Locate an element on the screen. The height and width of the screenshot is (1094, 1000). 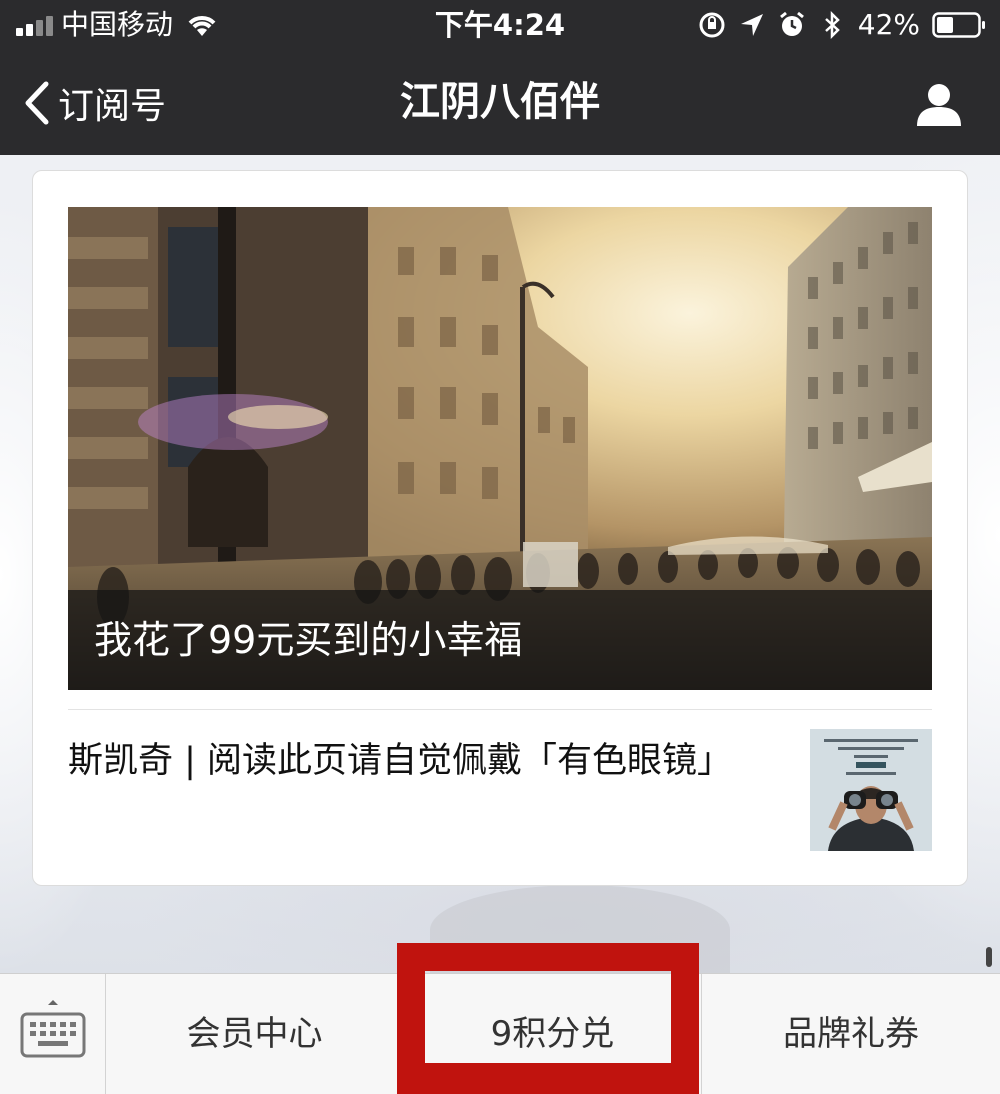
menu-item-member-center: 会员中心 is located at coordinates (255, 1034).